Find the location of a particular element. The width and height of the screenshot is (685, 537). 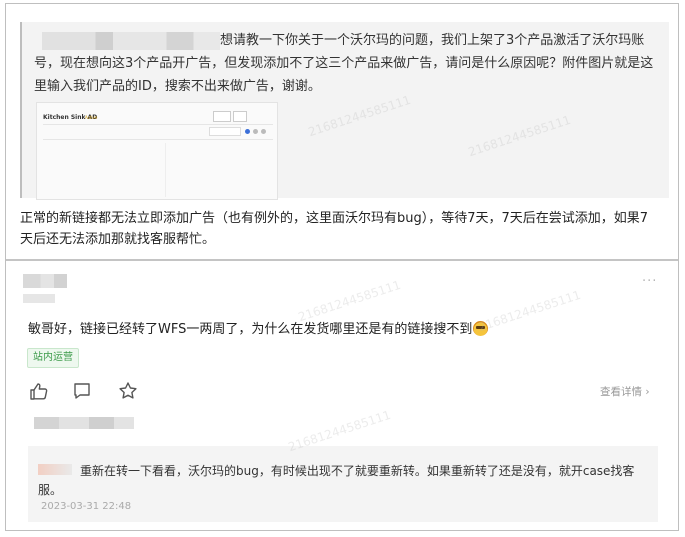

view-details-link: 查看详情 › is located at coordinates (625, 391).